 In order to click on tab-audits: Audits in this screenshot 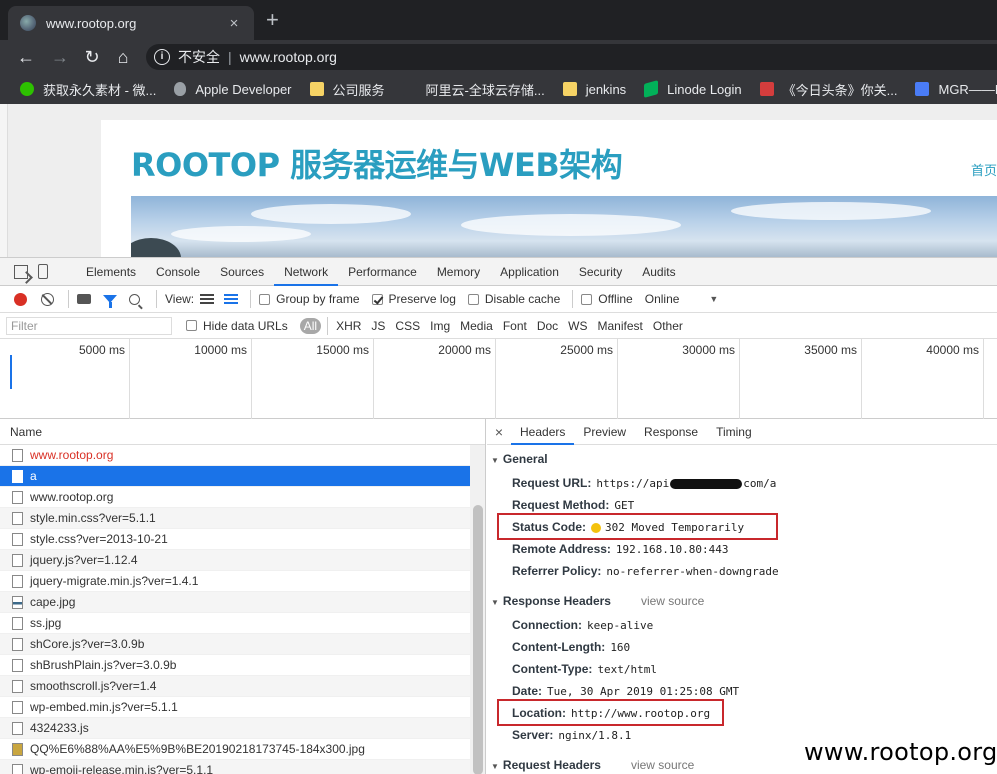, I will do `click(658, 272)`.